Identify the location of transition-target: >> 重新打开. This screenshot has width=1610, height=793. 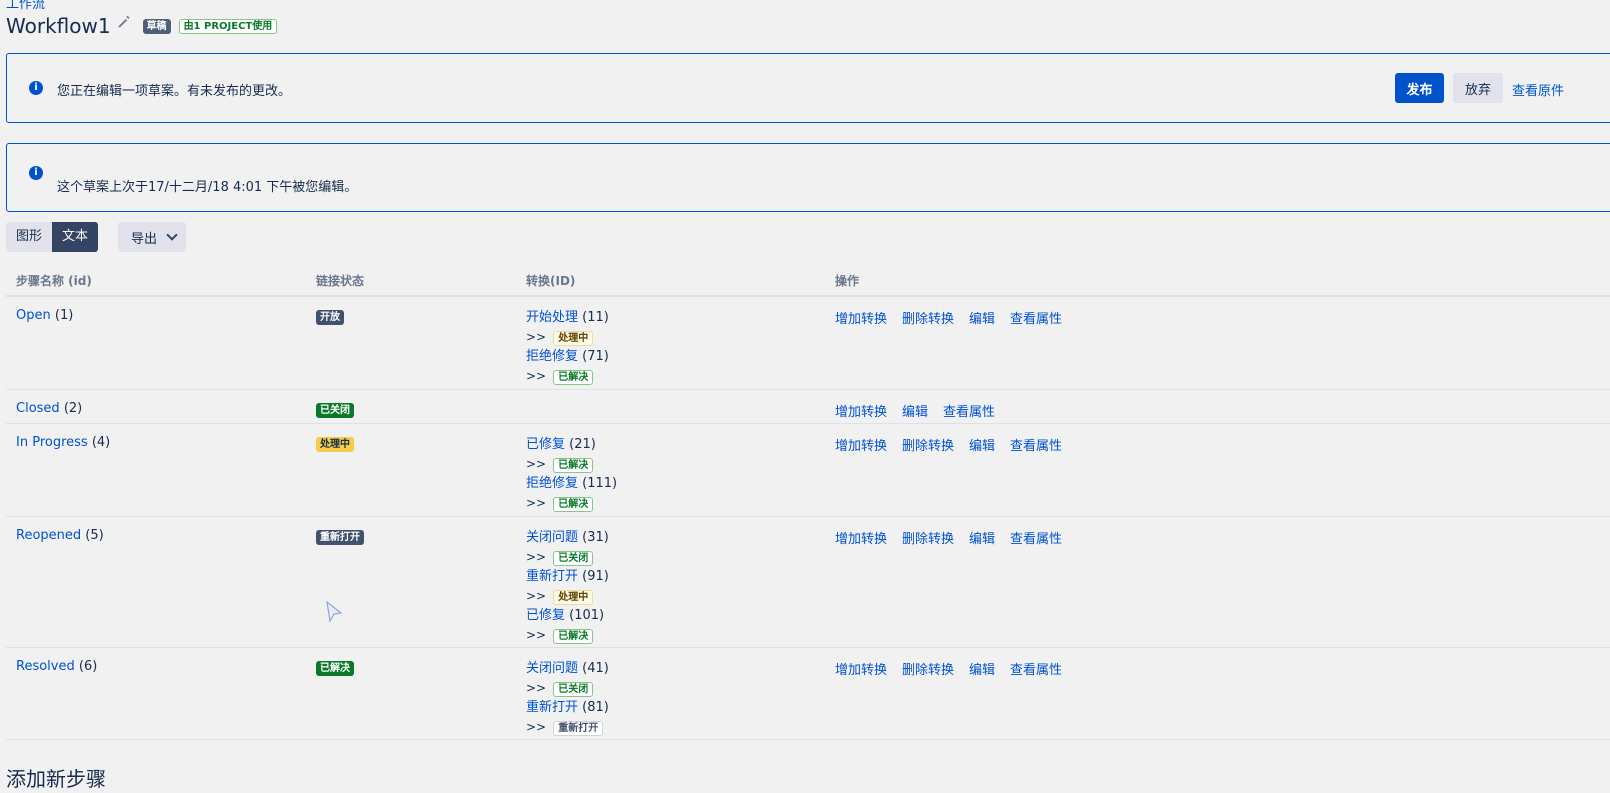
(567, 728).